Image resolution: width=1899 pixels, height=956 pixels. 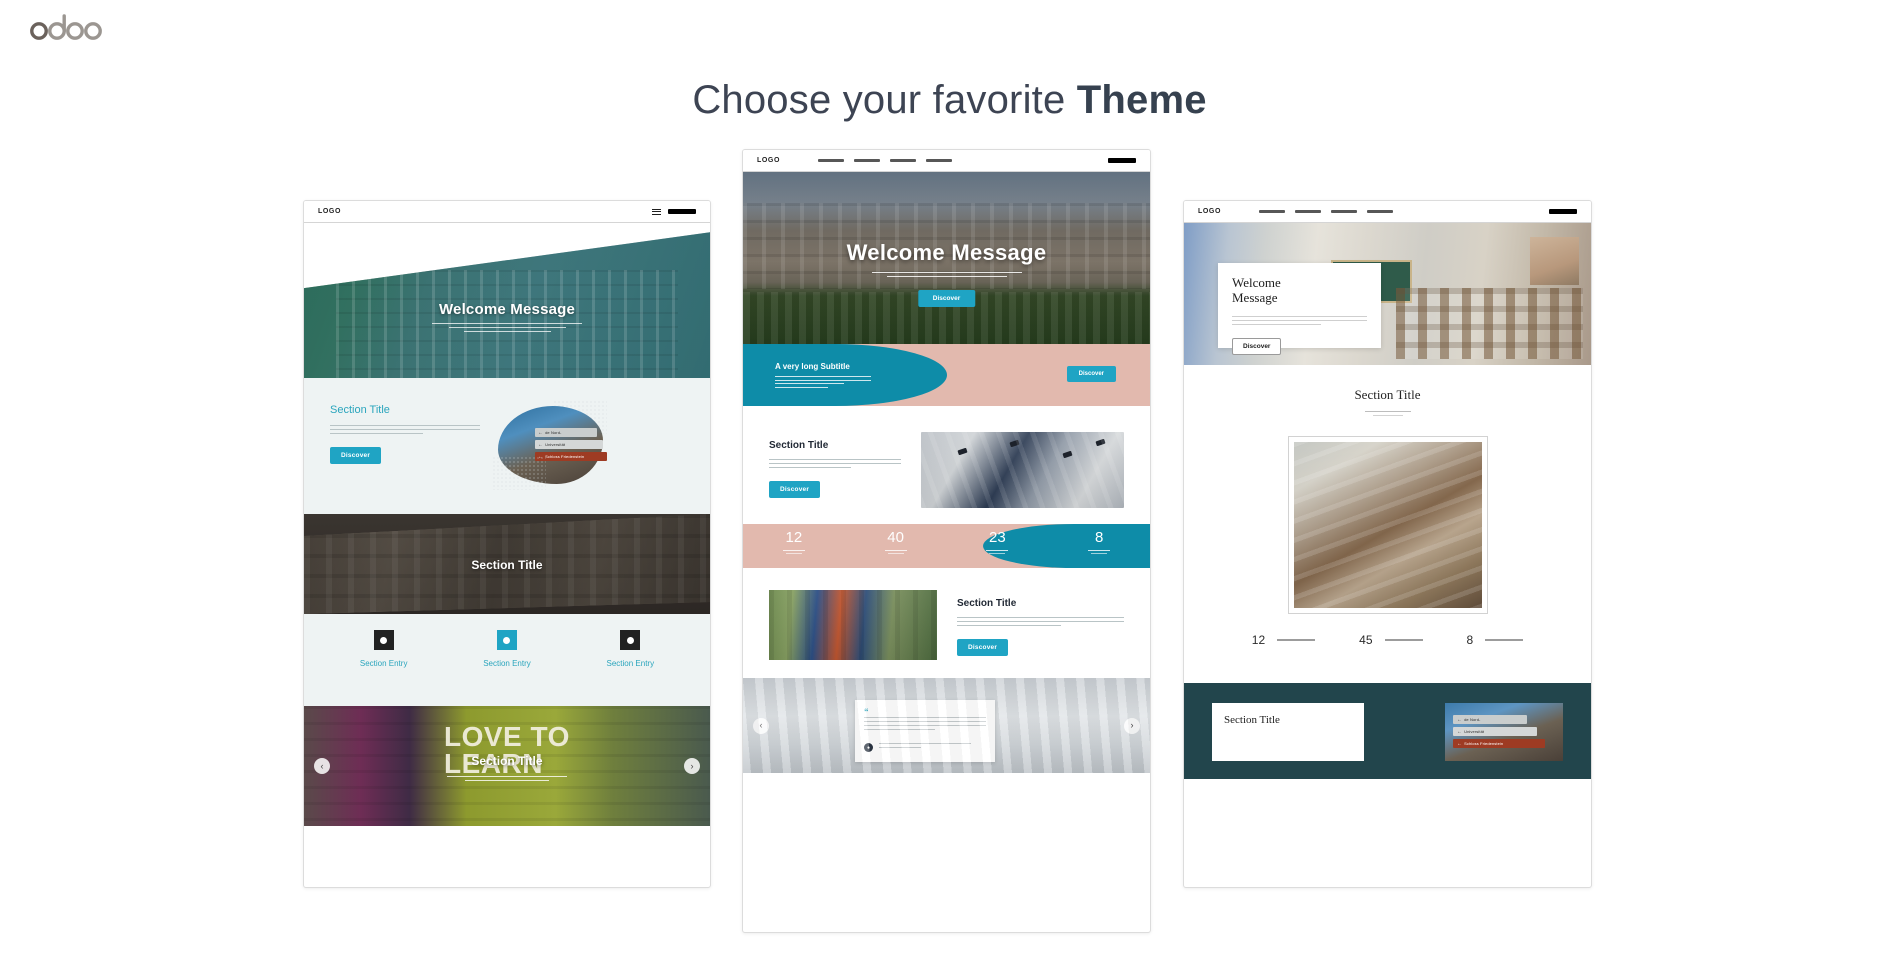 I want to click on section-image, so click(x=853, y=625).